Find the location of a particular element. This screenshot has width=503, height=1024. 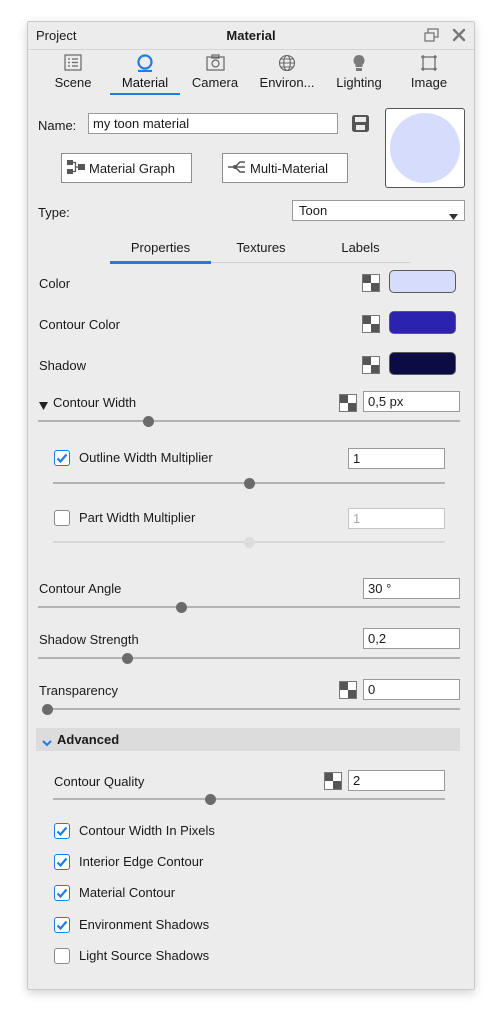

contour-angle-input: 30 ° is located at coordinates (411, 588).